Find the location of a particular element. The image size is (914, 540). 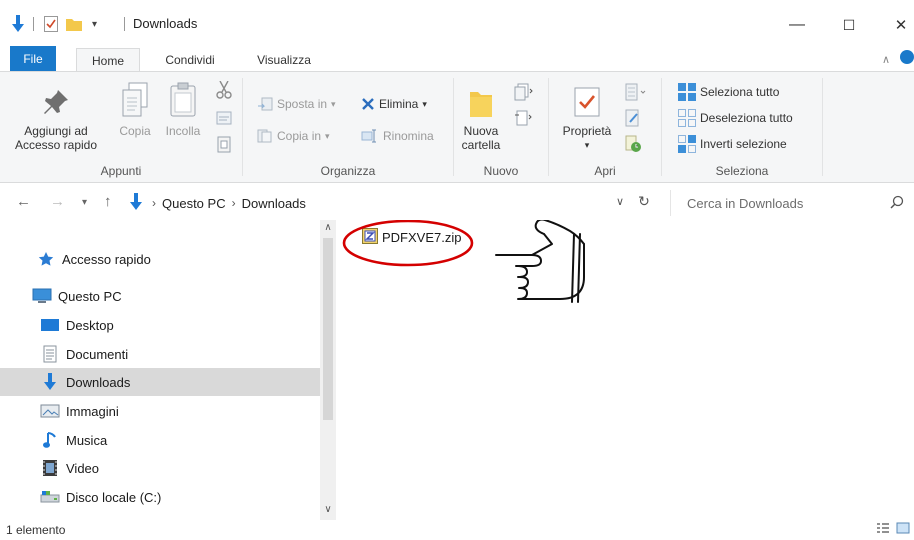

scroll-down-icon: ∨ is located at coordinates (328, 509).